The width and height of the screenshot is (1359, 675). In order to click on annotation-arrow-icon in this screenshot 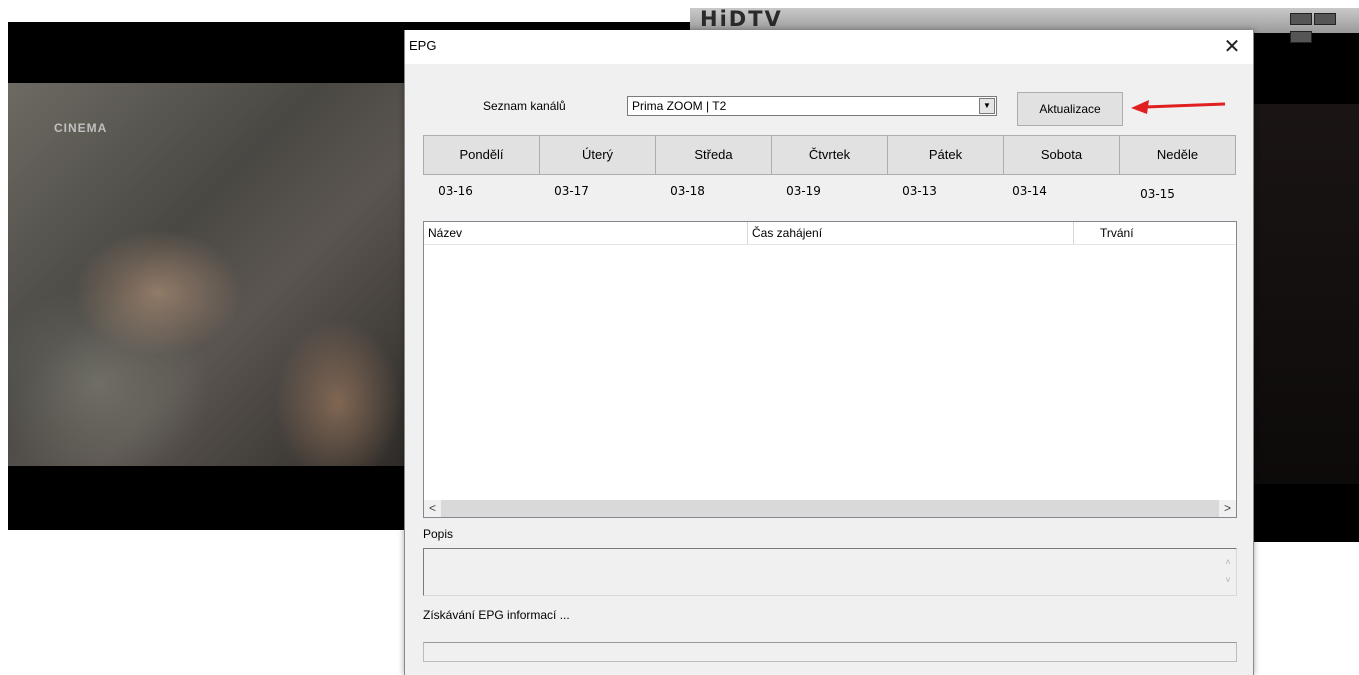, I will do `click(1178, 107)`.